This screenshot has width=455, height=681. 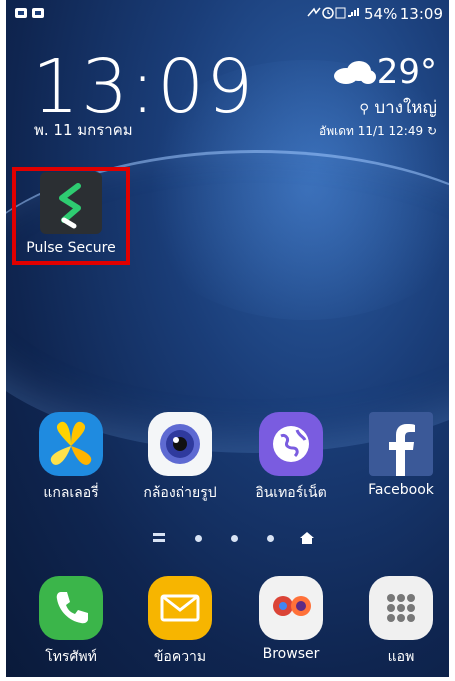 I want to click on refresh-icon: ↻, so click(x=432, y=131).